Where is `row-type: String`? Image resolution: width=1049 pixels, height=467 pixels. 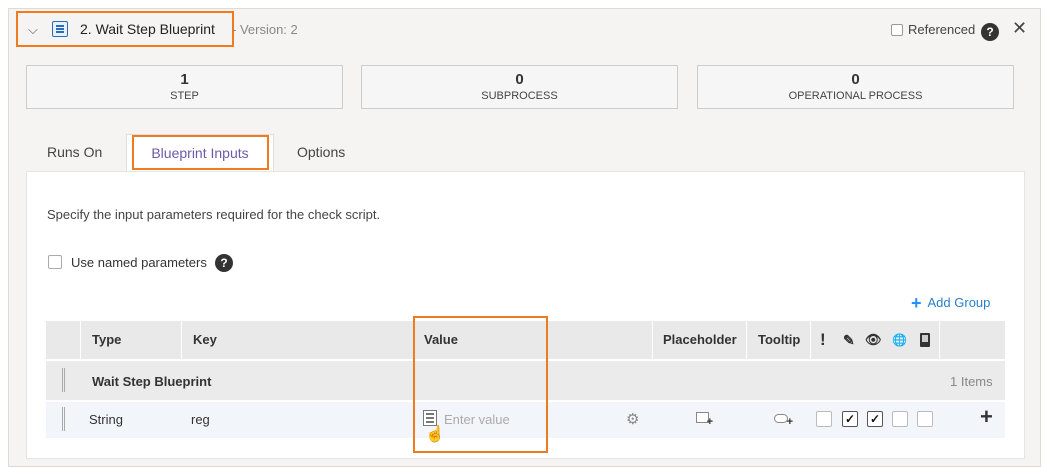 row-type: String is located at coordinates (106, 419).